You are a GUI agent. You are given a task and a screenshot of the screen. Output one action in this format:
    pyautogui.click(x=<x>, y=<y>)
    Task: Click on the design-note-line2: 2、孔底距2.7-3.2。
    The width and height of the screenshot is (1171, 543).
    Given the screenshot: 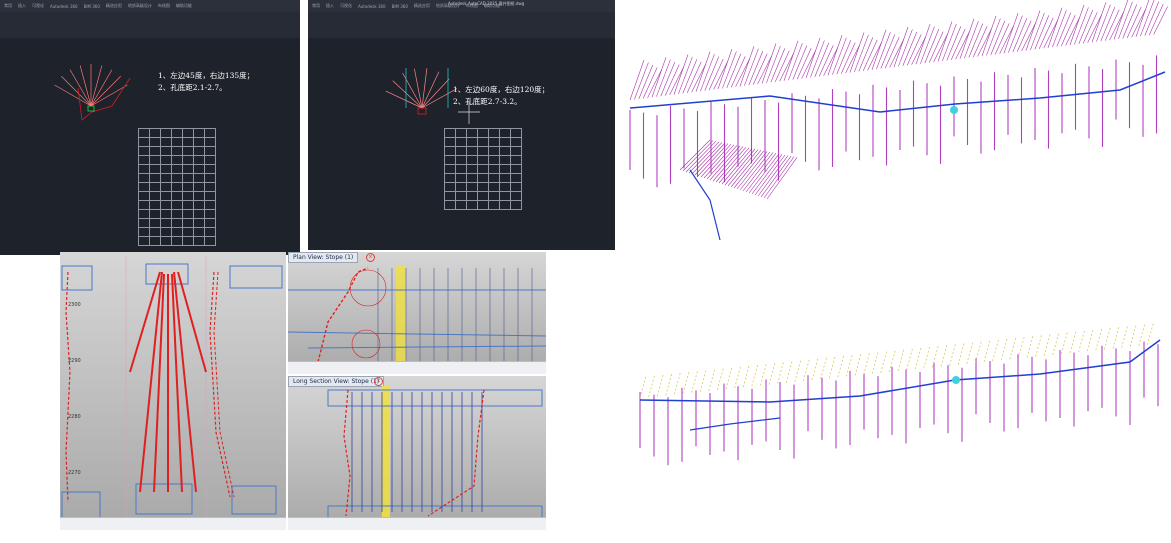 What is the action you would take?
    pyautogui.click(x=487, y=101)
    